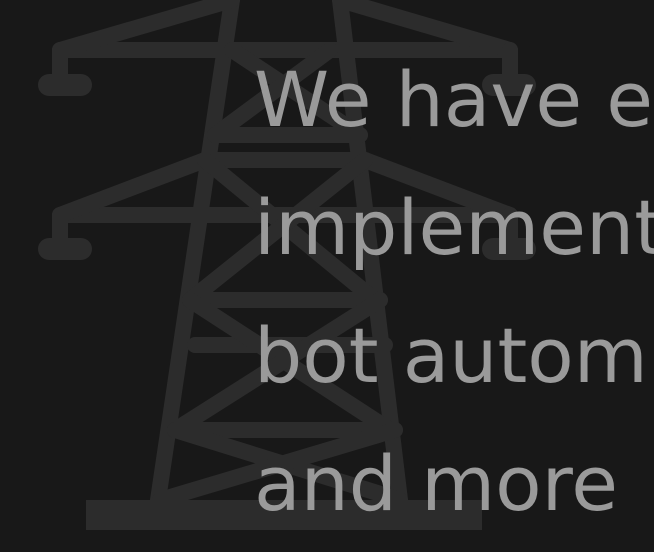 The width and height of the screenshot is (654, 552). Describe the element at coordinates (454, 227) in the screenshot. I see `headline-line-2: implement` at that location.